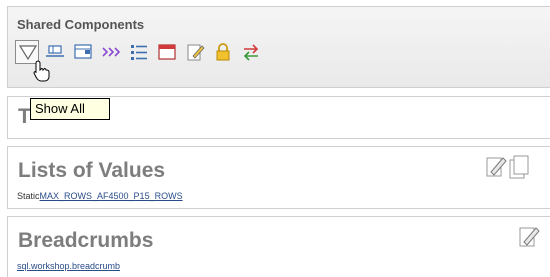 This screenshot has height=277, width=550. What do you see at coordinates (111, 196) in the screenshot?
I see `lov-link: MAX_ROWS_AF4500_P15_ROWS` at bounding box center [111, 196].